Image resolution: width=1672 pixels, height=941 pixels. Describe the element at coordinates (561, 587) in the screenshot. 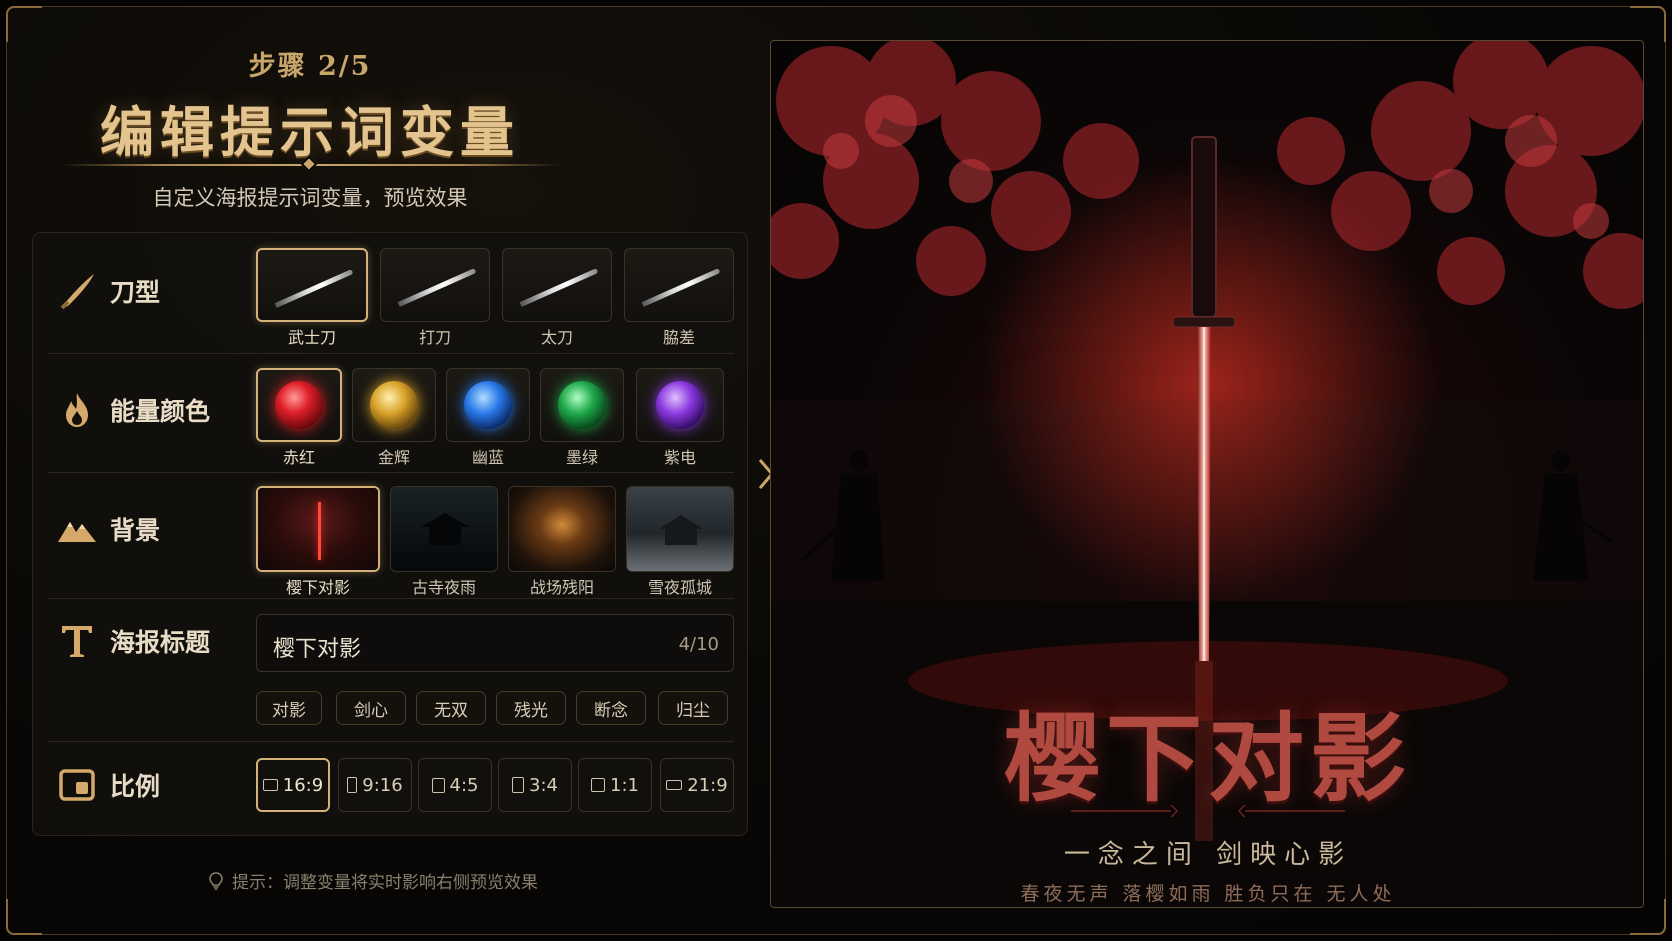

I see `background-option-label: 战场残阳` at that location.